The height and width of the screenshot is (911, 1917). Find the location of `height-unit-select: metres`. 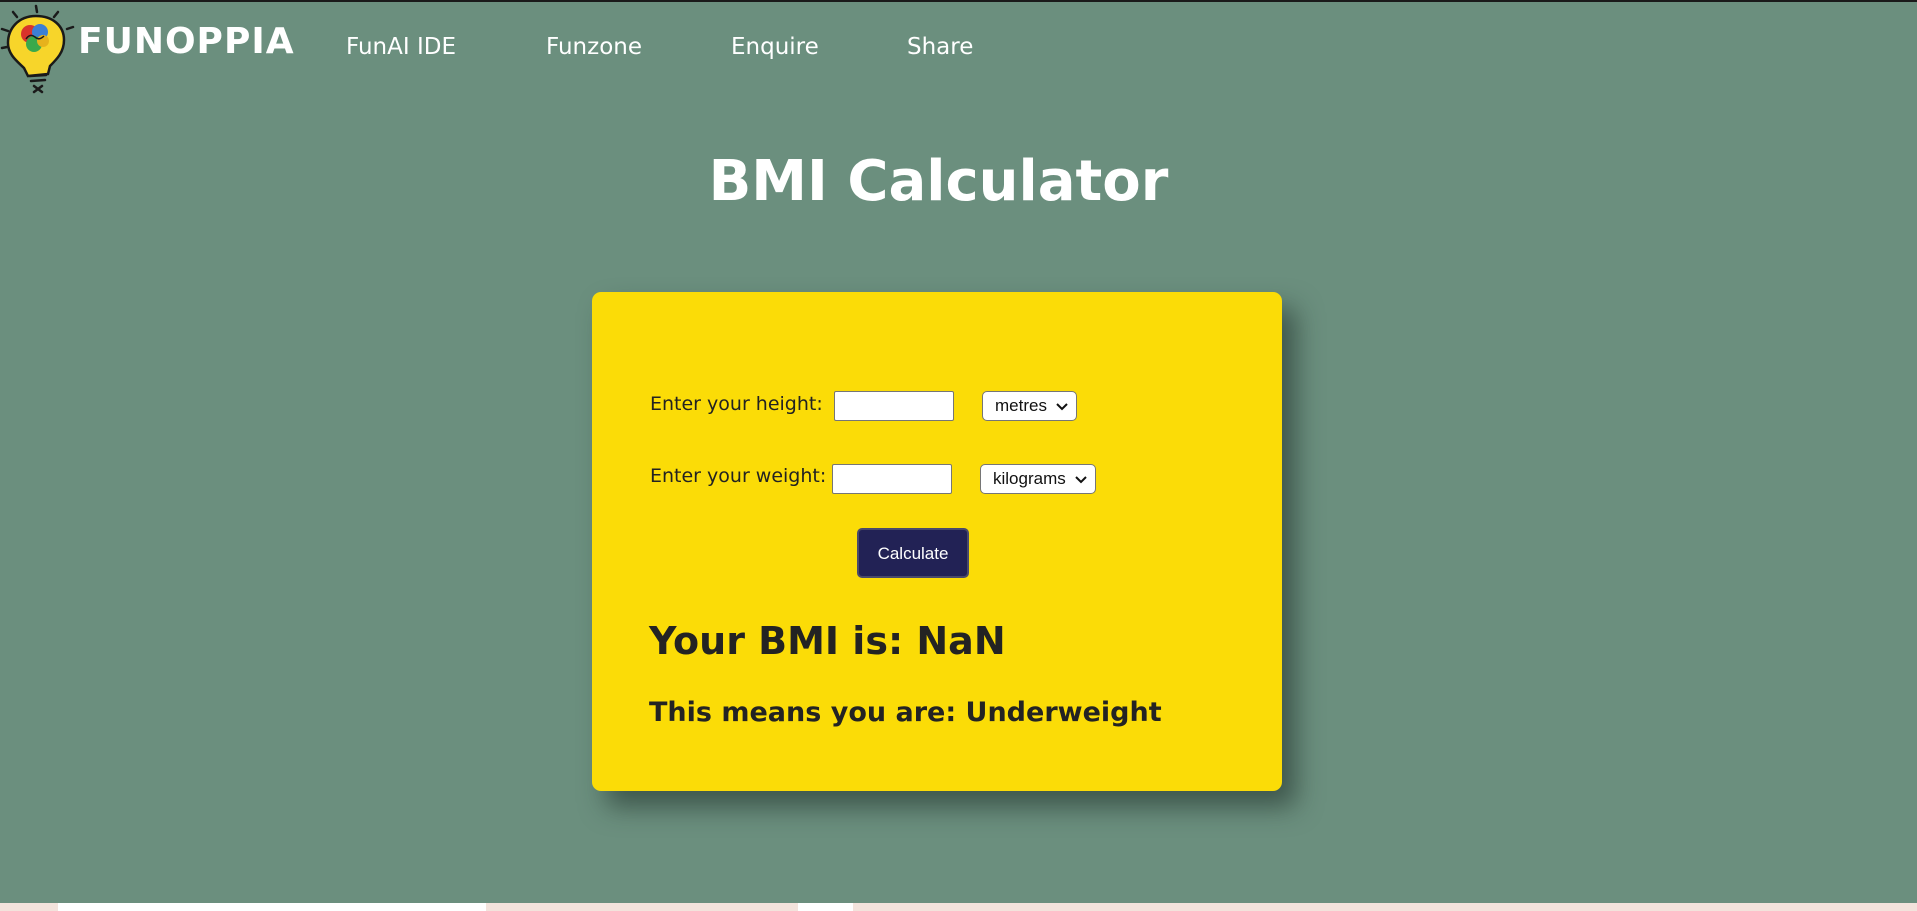

height-unit-select: metres is located at coordinates (1029, 406).